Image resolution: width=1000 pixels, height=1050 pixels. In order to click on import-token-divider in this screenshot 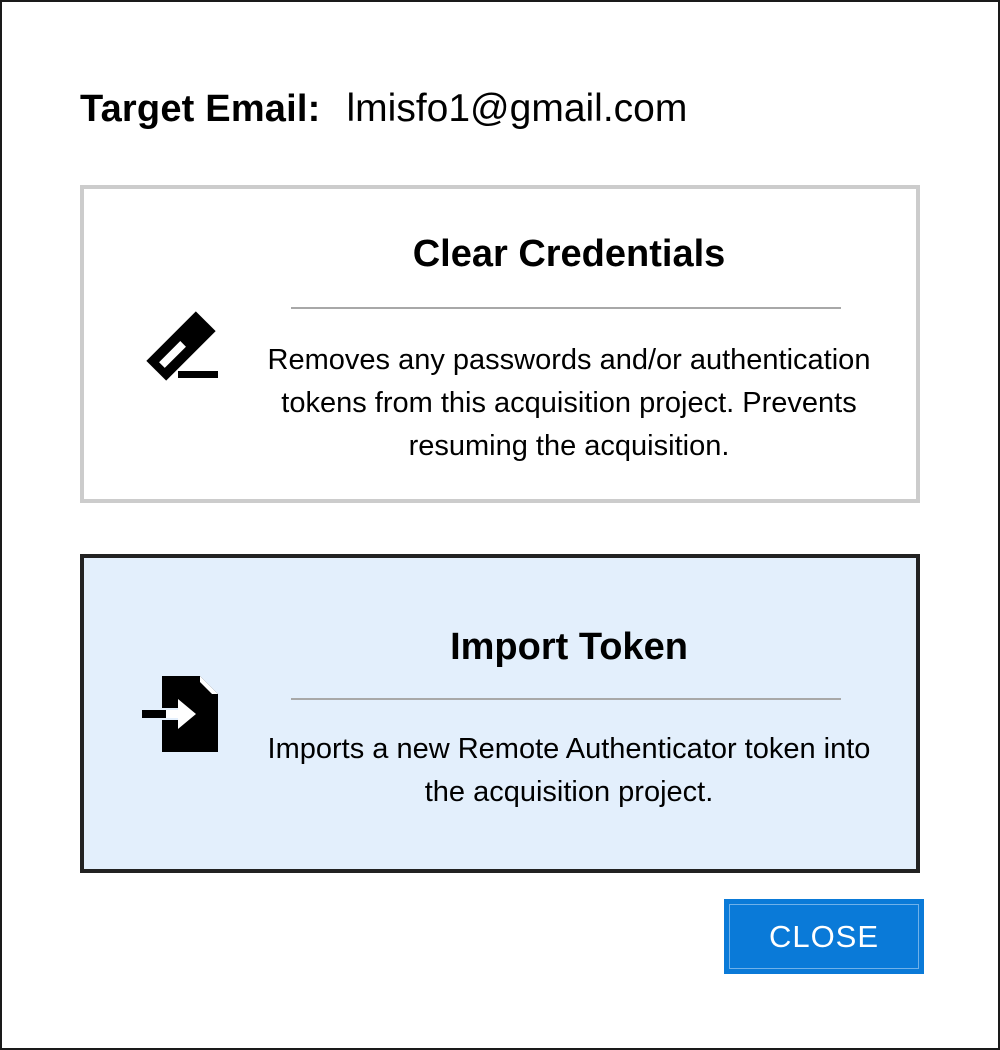, I will do `click(566, 699)`.